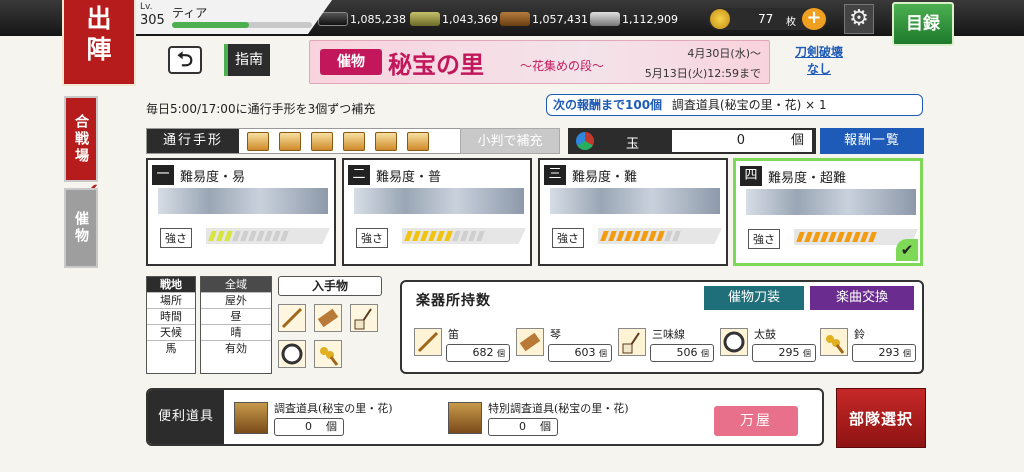 The width and height of the screenshot is (1024, 472). I want to click on obtainable-label: 入手物, so click(330, 286).